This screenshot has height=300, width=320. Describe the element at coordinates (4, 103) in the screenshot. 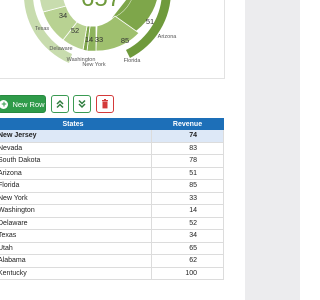

I see `plus-circle-icon: +` at that location.